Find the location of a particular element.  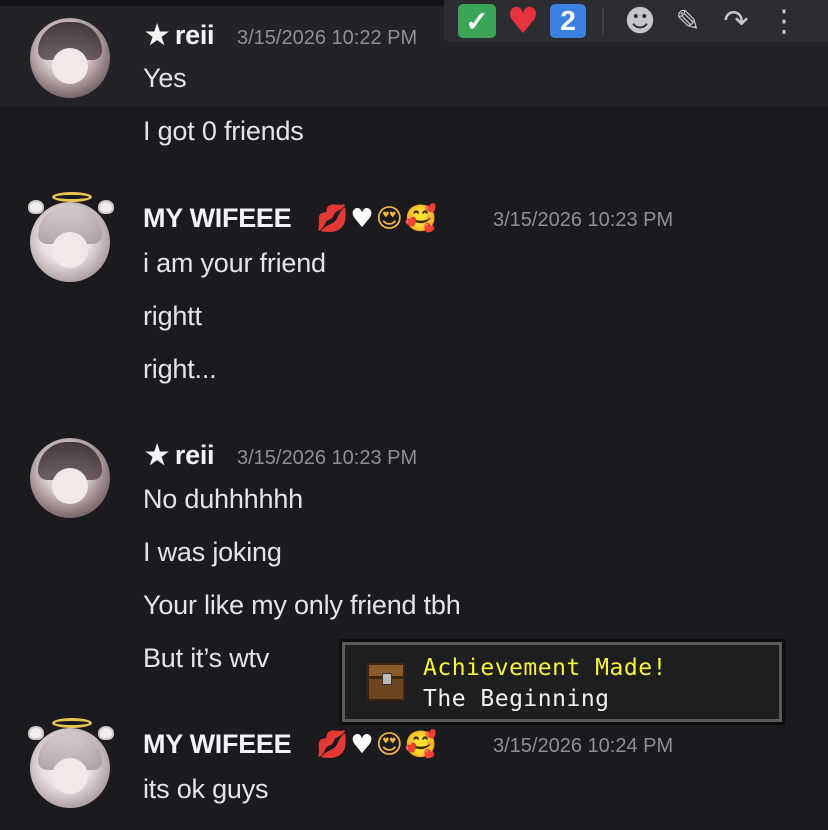

toast-title: Achievement Made! is located at coordinates (545, 668).